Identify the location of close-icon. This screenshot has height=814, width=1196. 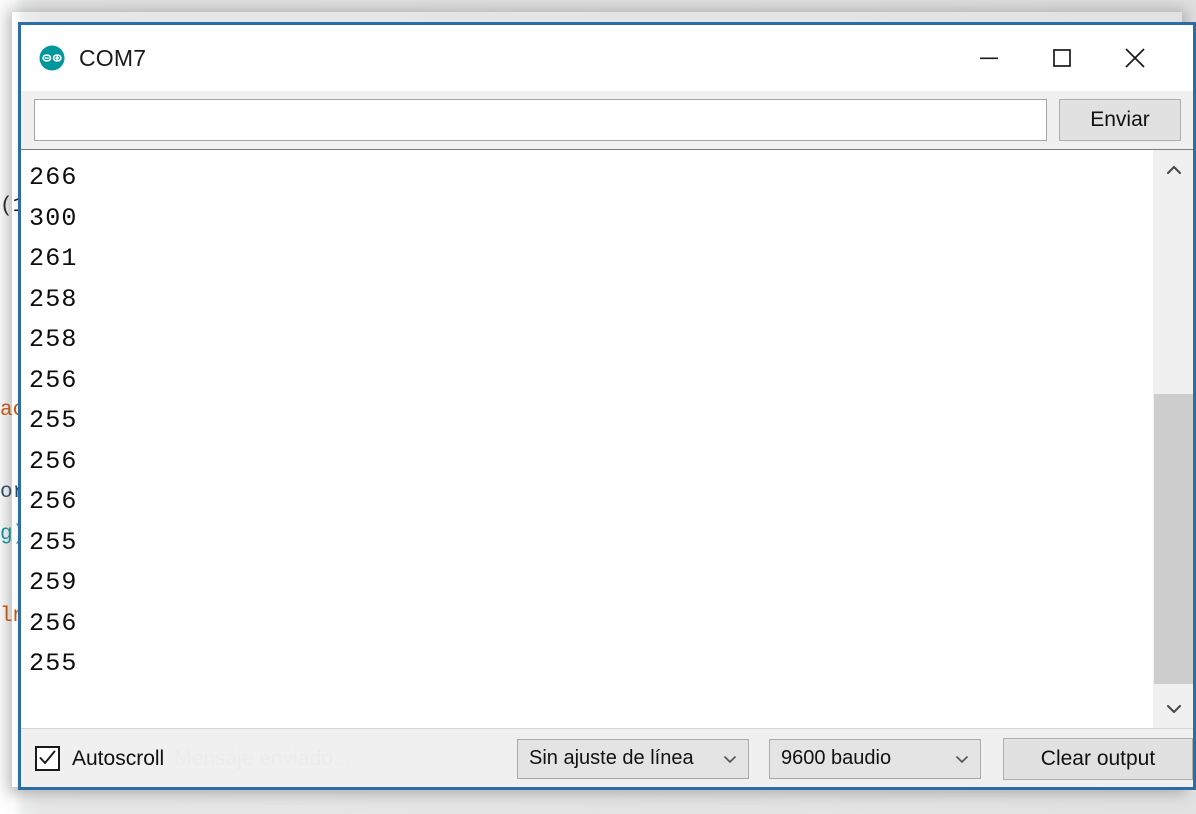
(1134, 58).